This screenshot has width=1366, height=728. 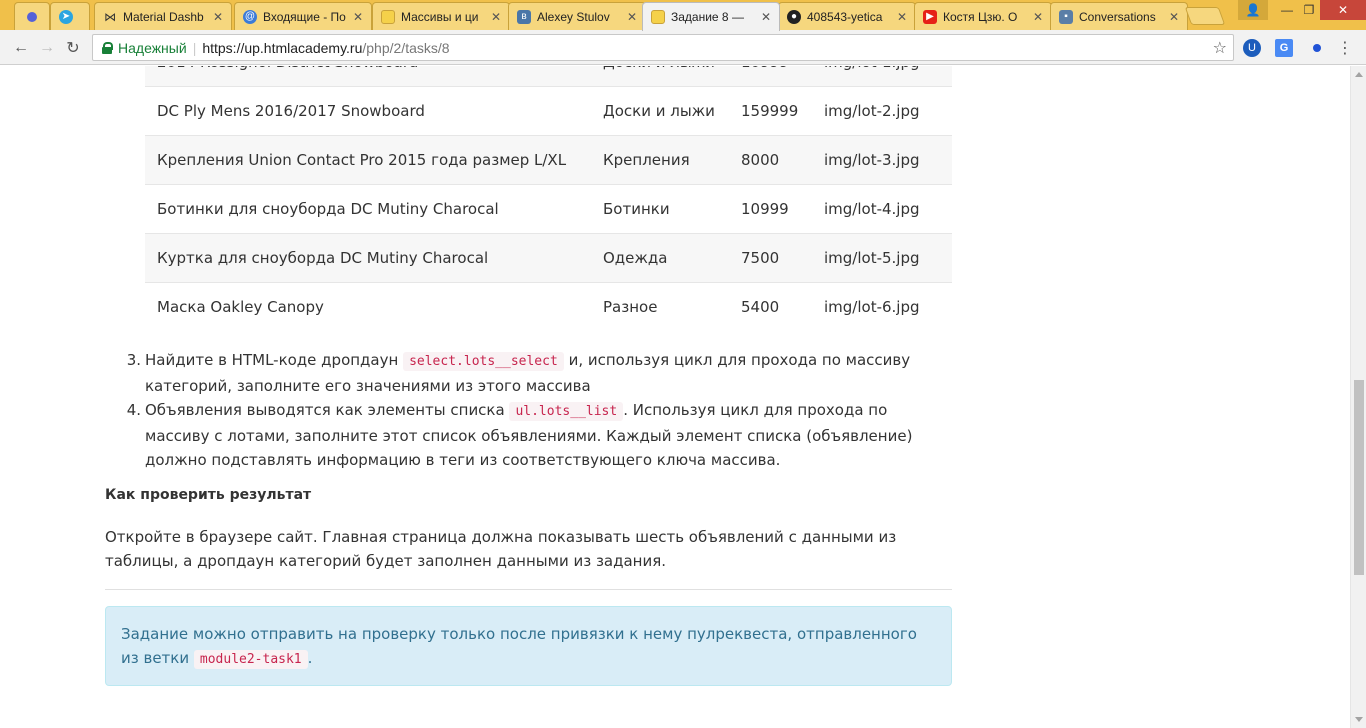 What do you see at coordinates (1317, 48) in the screenshot?
I see `extension-dot-icon` at bounding box center [1317, 48].